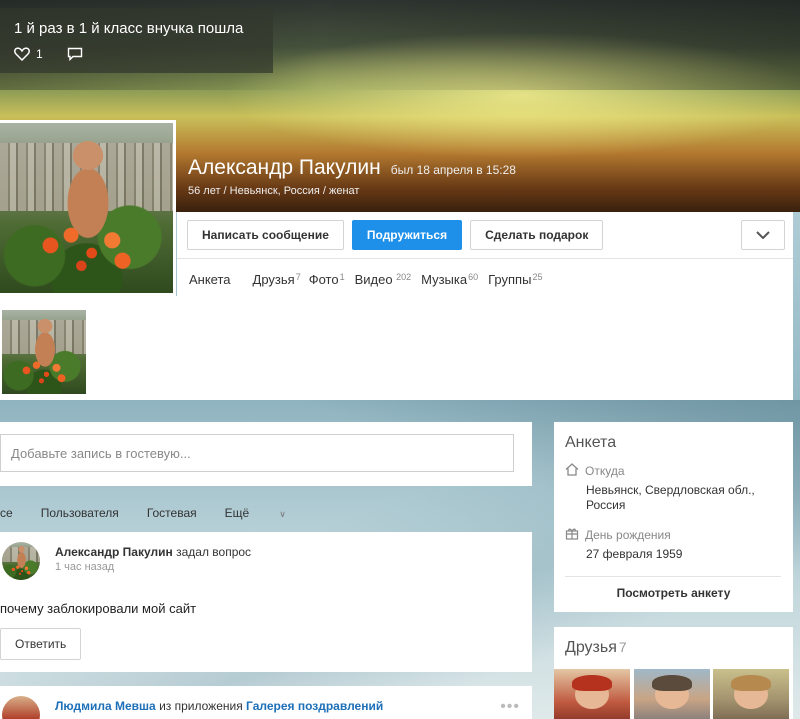 The image size is (800, 719). Describe the element at coordinates (407, 235) in the screenshot. I see `add-friend-button: Подружиться` at that location.